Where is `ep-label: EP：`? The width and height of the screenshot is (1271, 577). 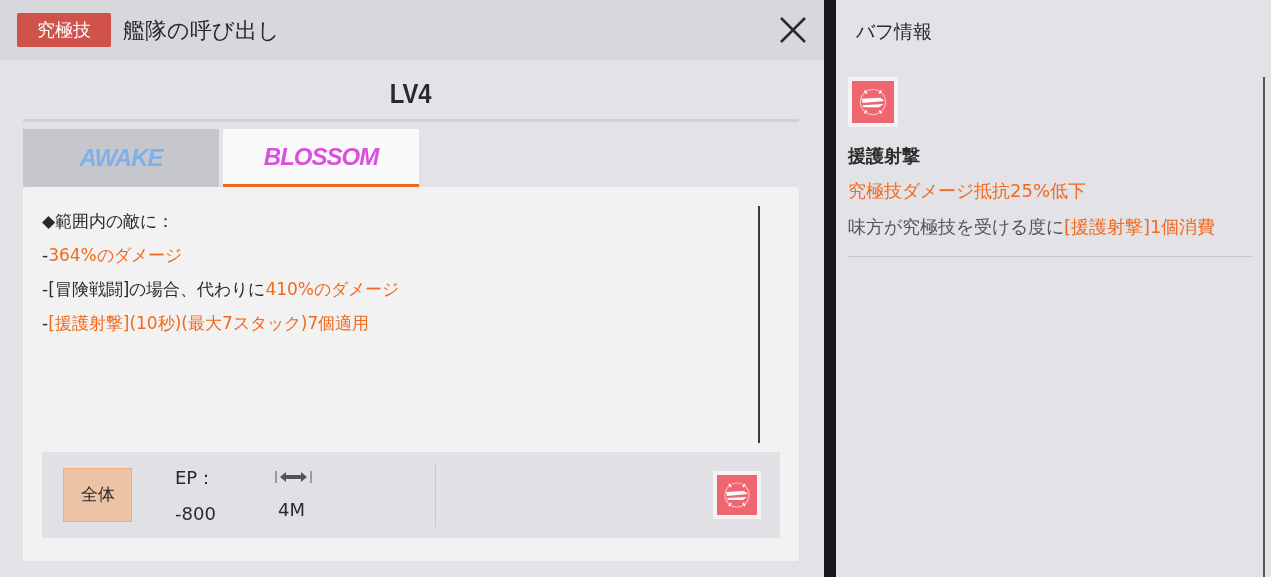 ep-label: EP： is located at coordinates (196, 477).